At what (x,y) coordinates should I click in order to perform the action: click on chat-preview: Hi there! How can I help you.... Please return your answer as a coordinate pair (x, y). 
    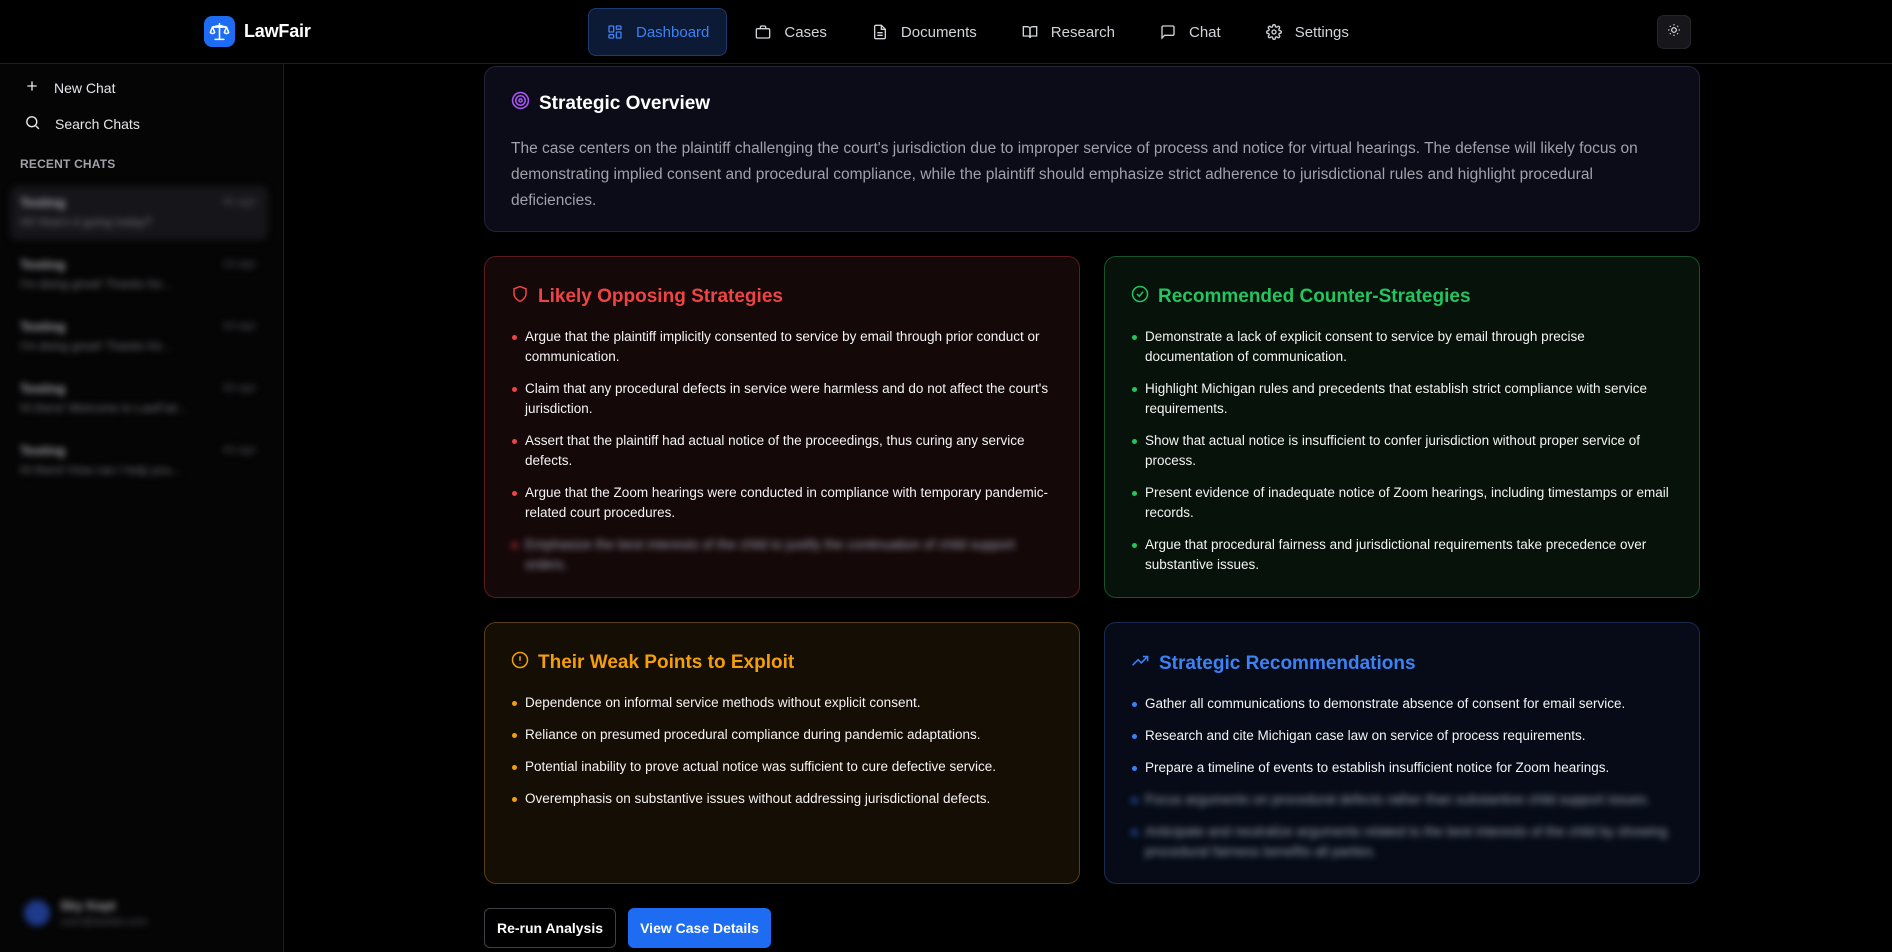
    Looking at the image, I should click on (100, 470).